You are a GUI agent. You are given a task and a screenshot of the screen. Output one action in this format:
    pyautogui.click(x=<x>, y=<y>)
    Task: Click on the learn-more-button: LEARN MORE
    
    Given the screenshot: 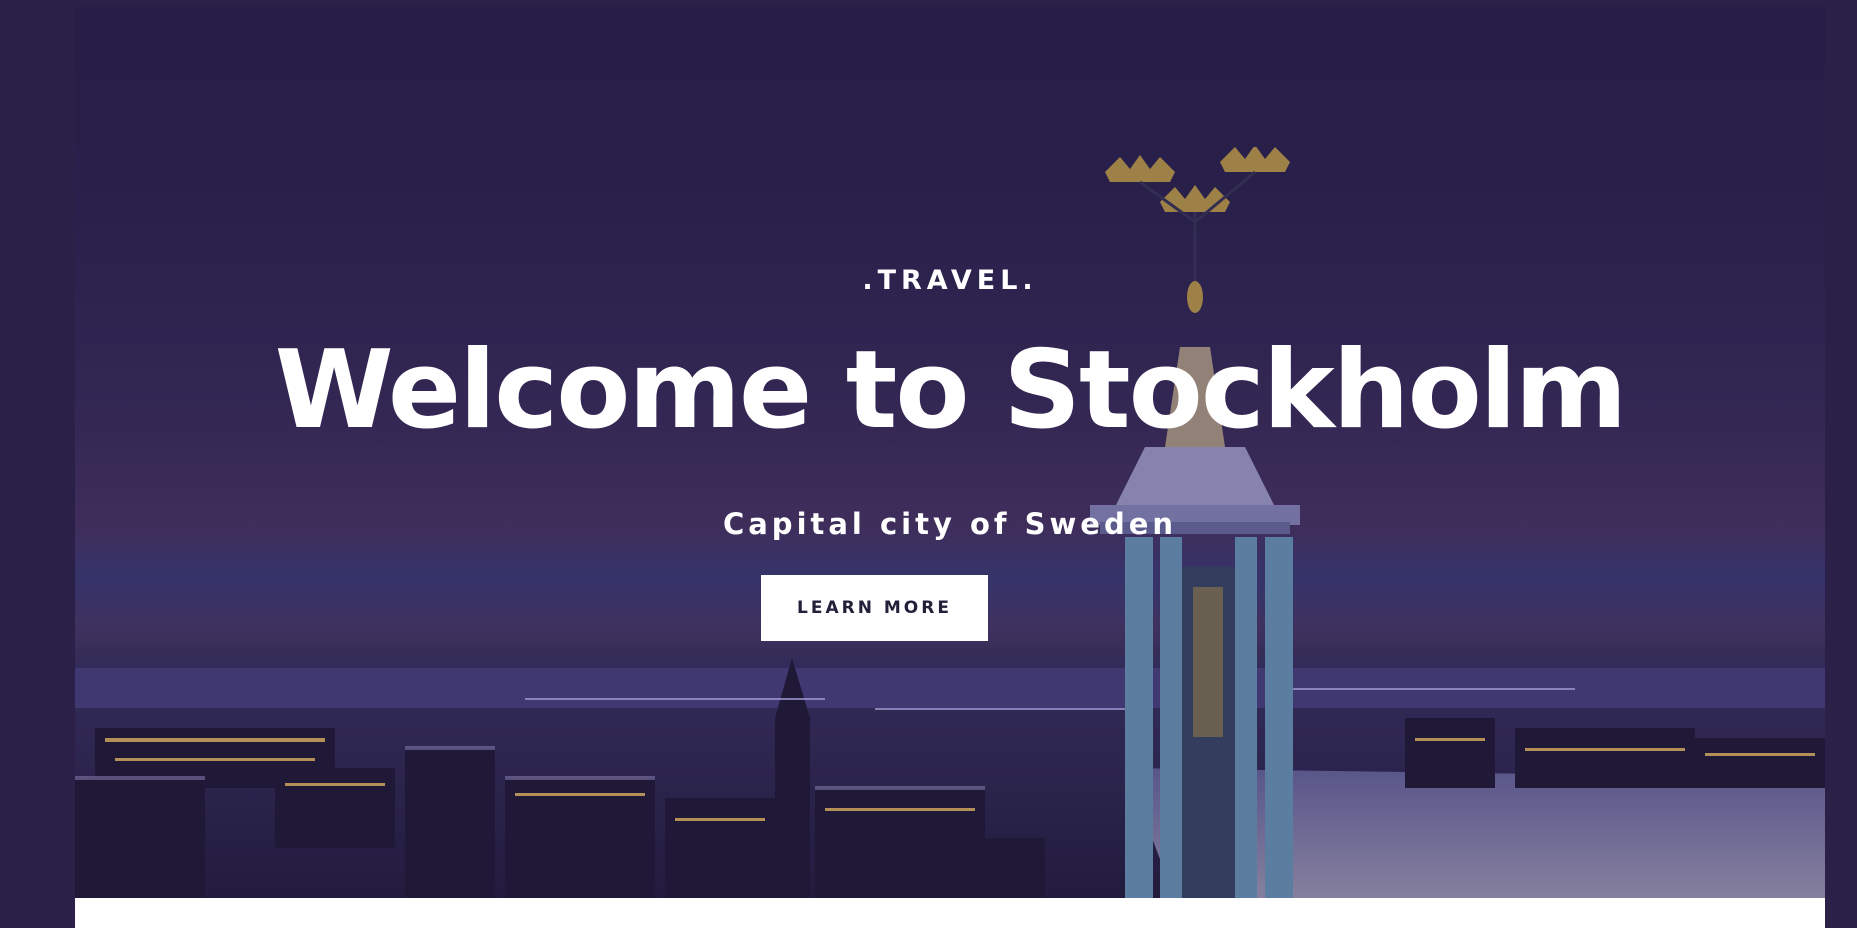 What is the action you would take?
    pyautogui.click(x=874, y=608)
    